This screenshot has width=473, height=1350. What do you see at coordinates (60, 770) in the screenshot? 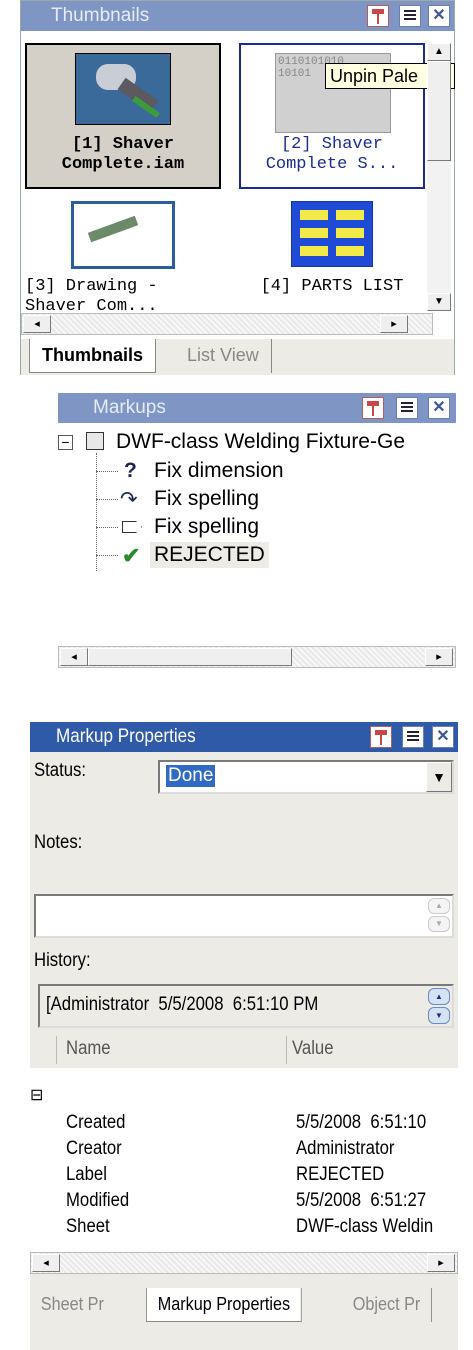
I see `status-label: Status:` at bounding box center [60, 770].